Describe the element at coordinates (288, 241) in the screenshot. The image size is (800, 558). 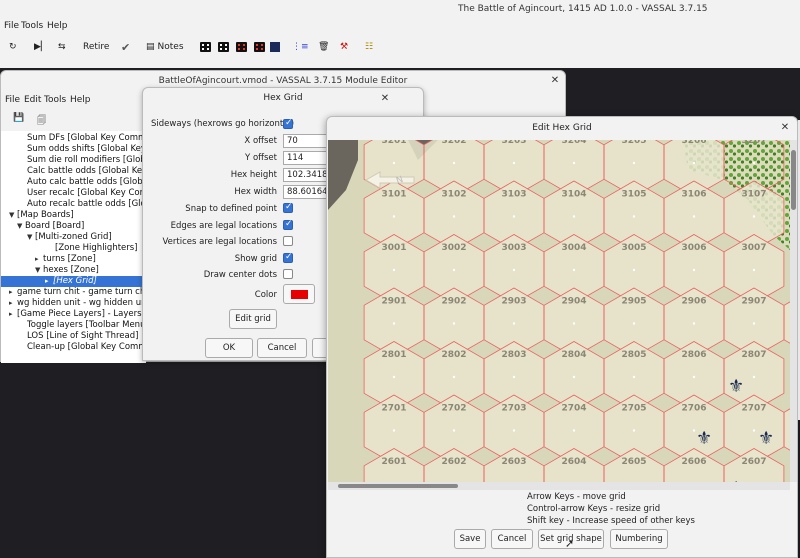
I see `vertices-checkbox` at that location.